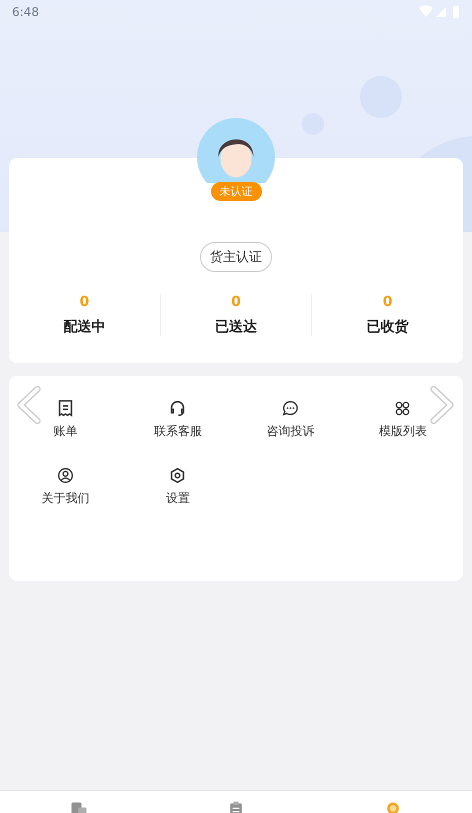  What do you see at coordinates (84, 315) in the screenshot?
I see `stat-item: 0 配送中` at bounding box center [84, 315].